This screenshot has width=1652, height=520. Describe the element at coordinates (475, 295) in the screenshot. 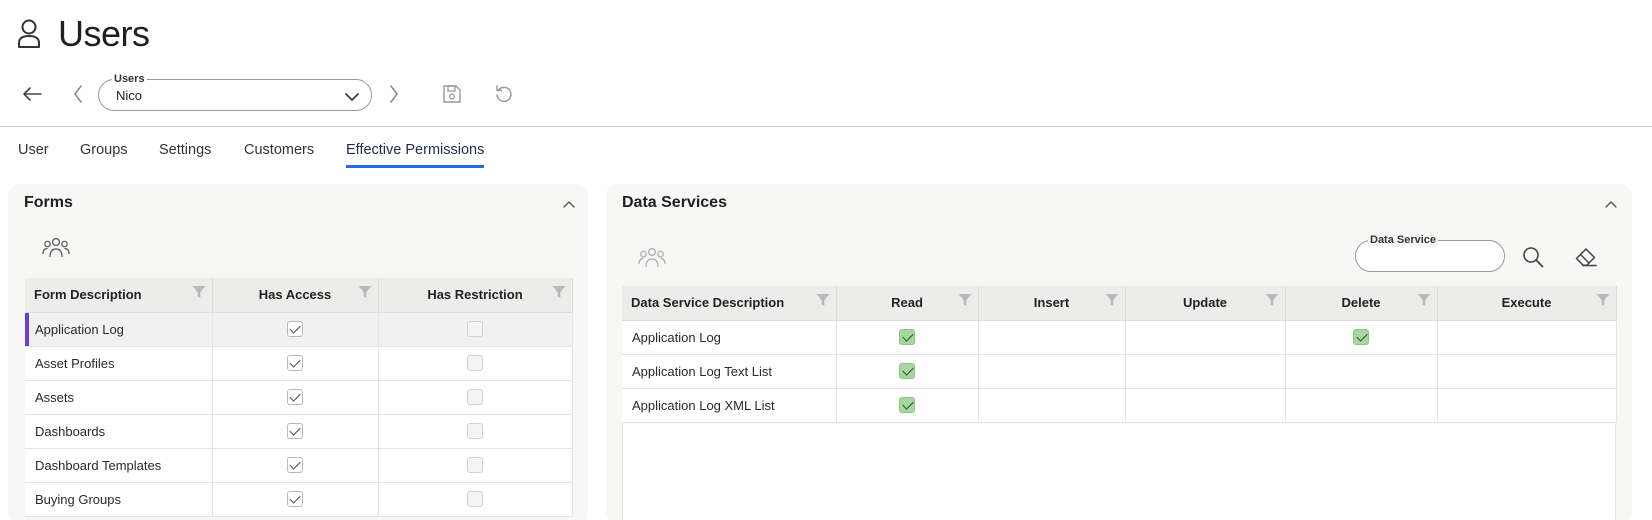

I see `col-header-has-restriction: Has Restriction` at that location.